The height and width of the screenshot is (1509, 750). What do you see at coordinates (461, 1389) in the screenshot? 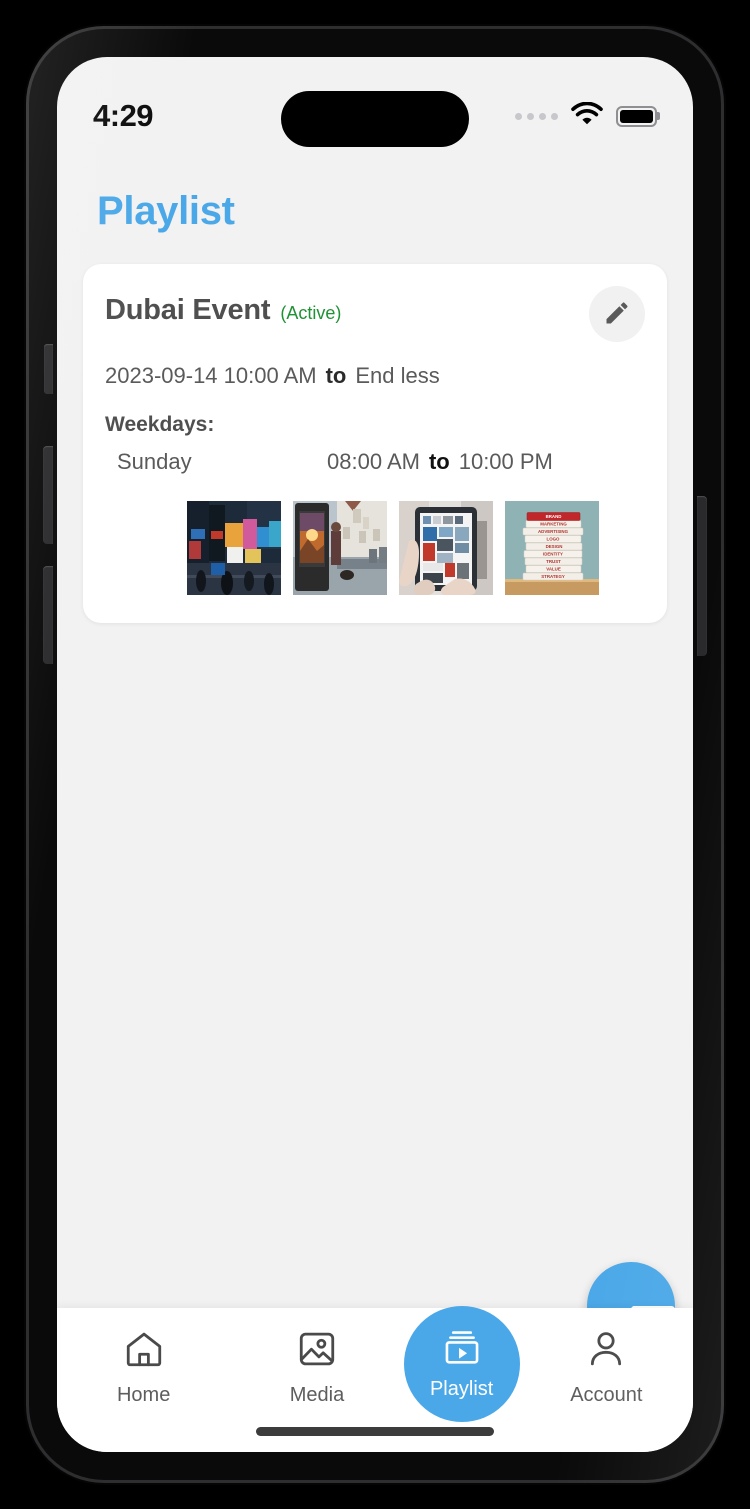
I see `nav-label-playlist: Playlist` at bounding box center [461, 1389].